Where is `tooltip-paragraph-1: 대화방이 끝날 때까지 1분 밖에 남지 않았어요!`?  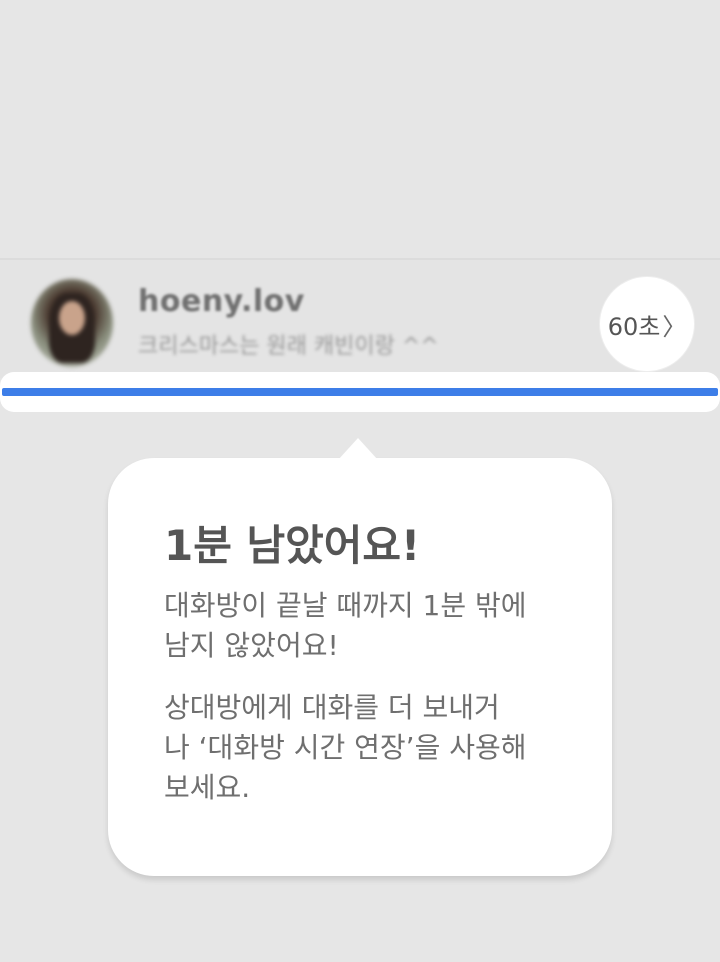 tooltip-paragraph-1: 대화방이 끝날 때까지 1분 밖에 남지 않았어요! is located at coordinates (374, 626).